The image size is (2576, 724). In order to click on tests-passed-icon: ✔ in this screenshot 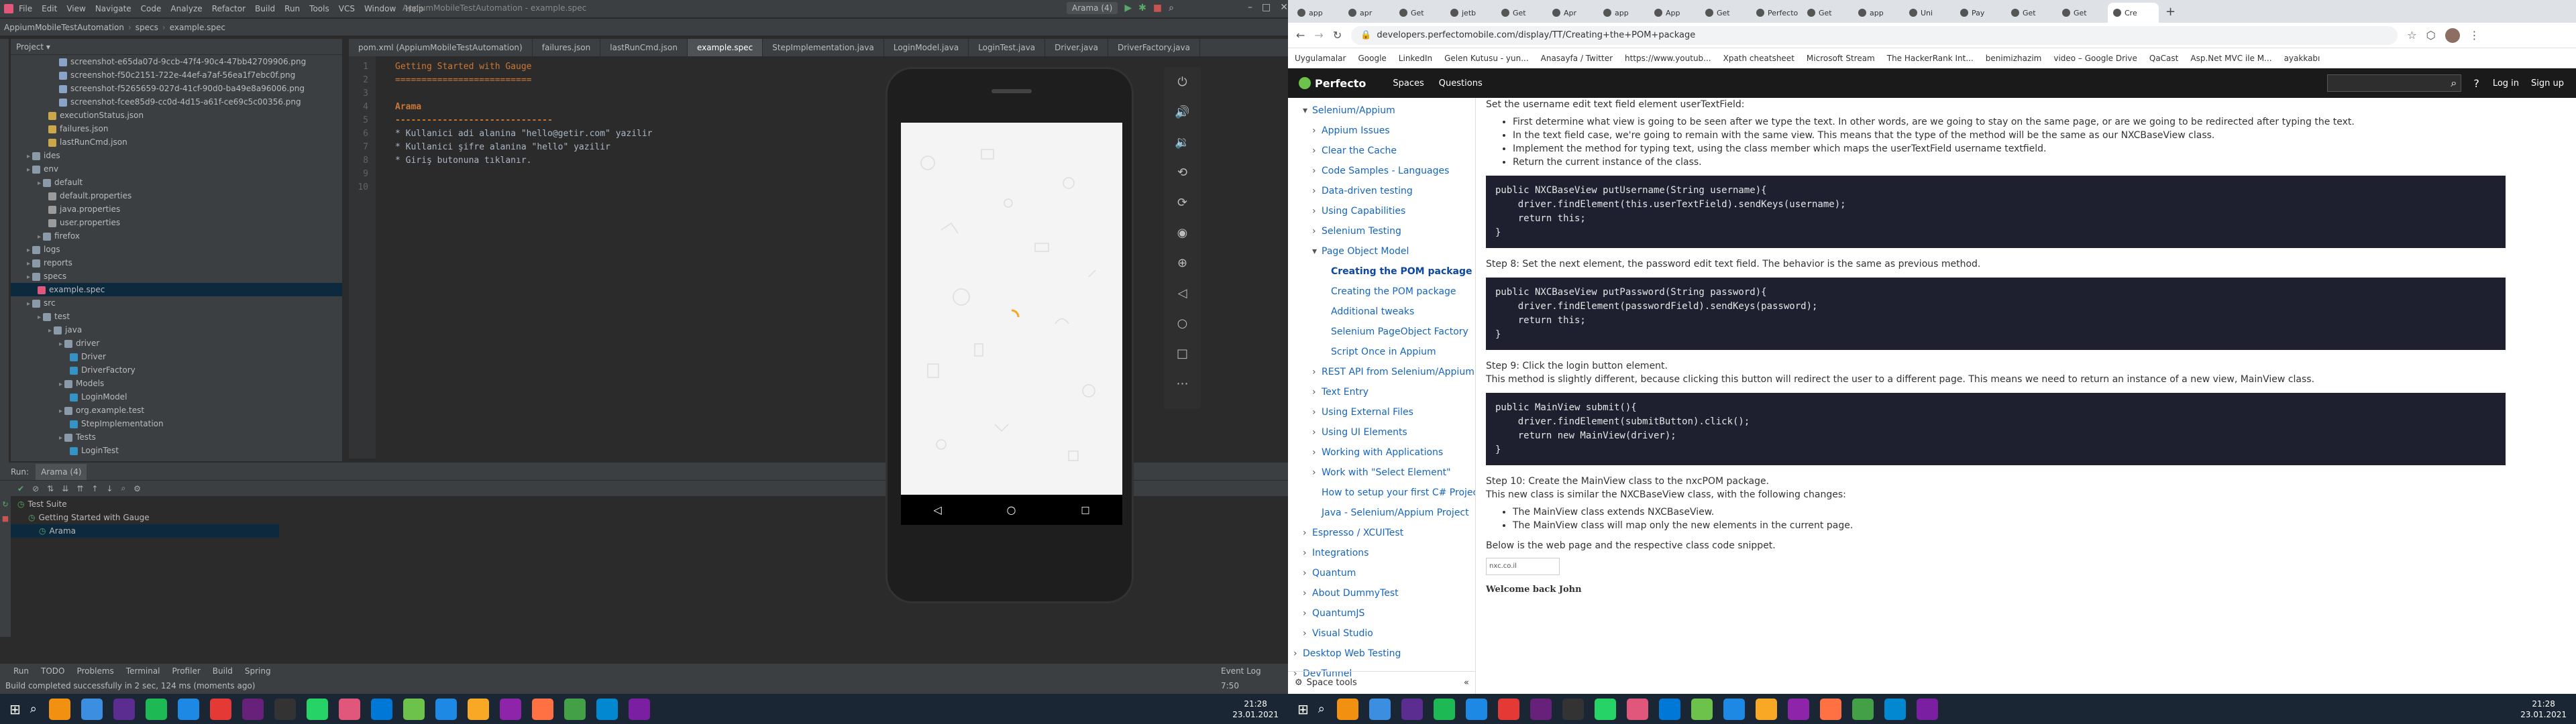, I will do `click(20, 488)`.